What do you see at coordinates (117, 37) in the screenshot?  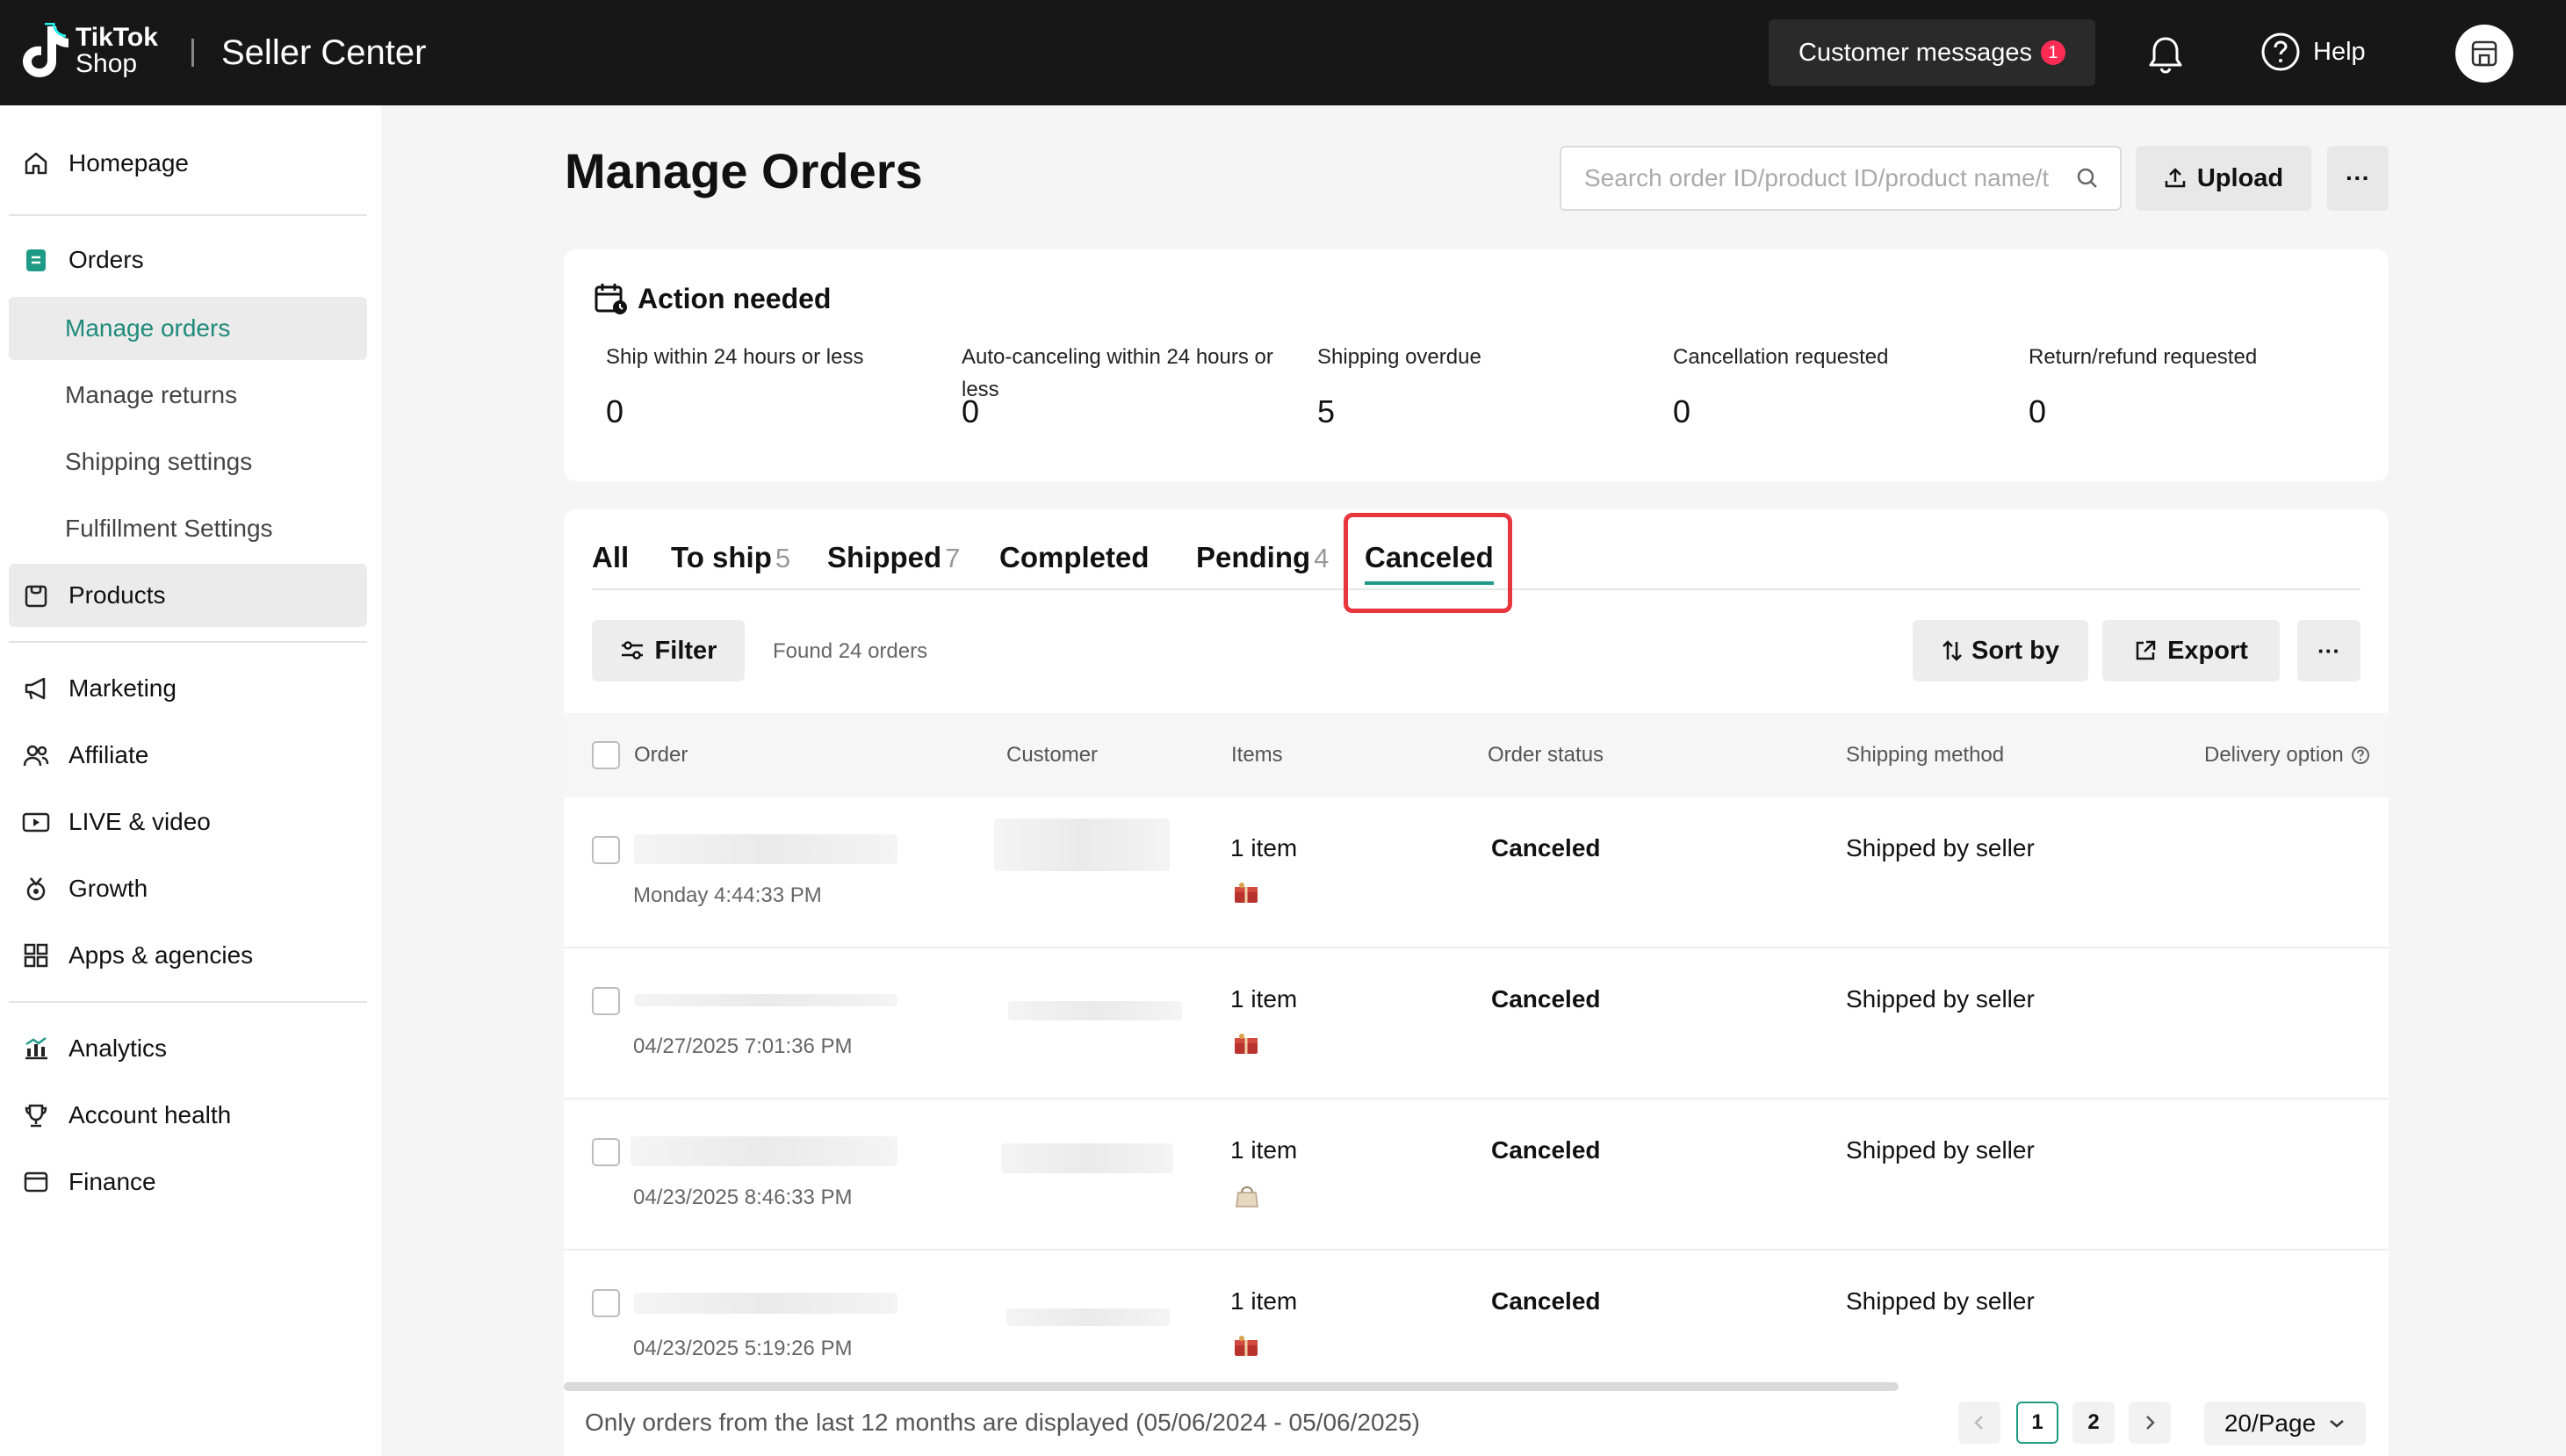 I see `logo-line-1: TikTok` at bounding box center [117, 37].